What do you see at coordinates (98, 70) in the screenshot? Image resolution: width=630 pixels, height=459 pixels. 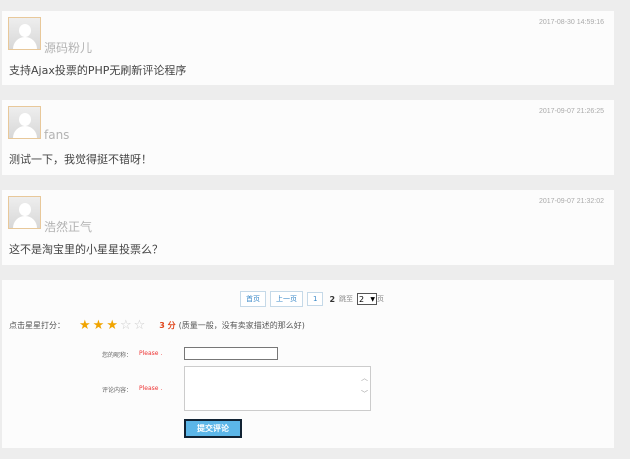 I see `comment-text: 支持Ajax投票的PHP无刷新评论程序` at bounding box center [98, 70].